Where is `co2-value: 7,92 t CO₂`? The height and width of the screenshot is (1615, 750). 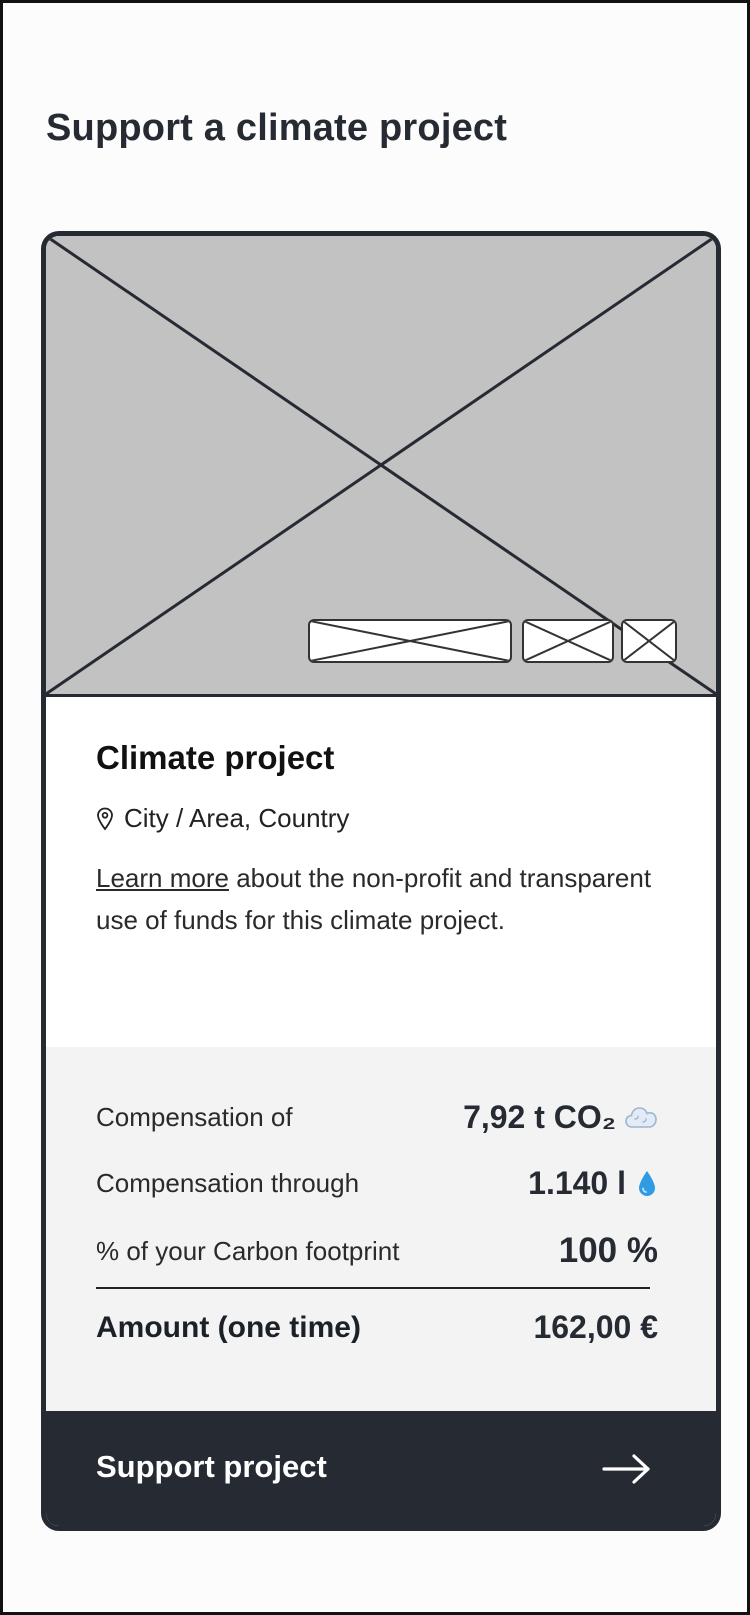
co2-value: 7,92 t CO₂ is located at coordinates (539, 1117).